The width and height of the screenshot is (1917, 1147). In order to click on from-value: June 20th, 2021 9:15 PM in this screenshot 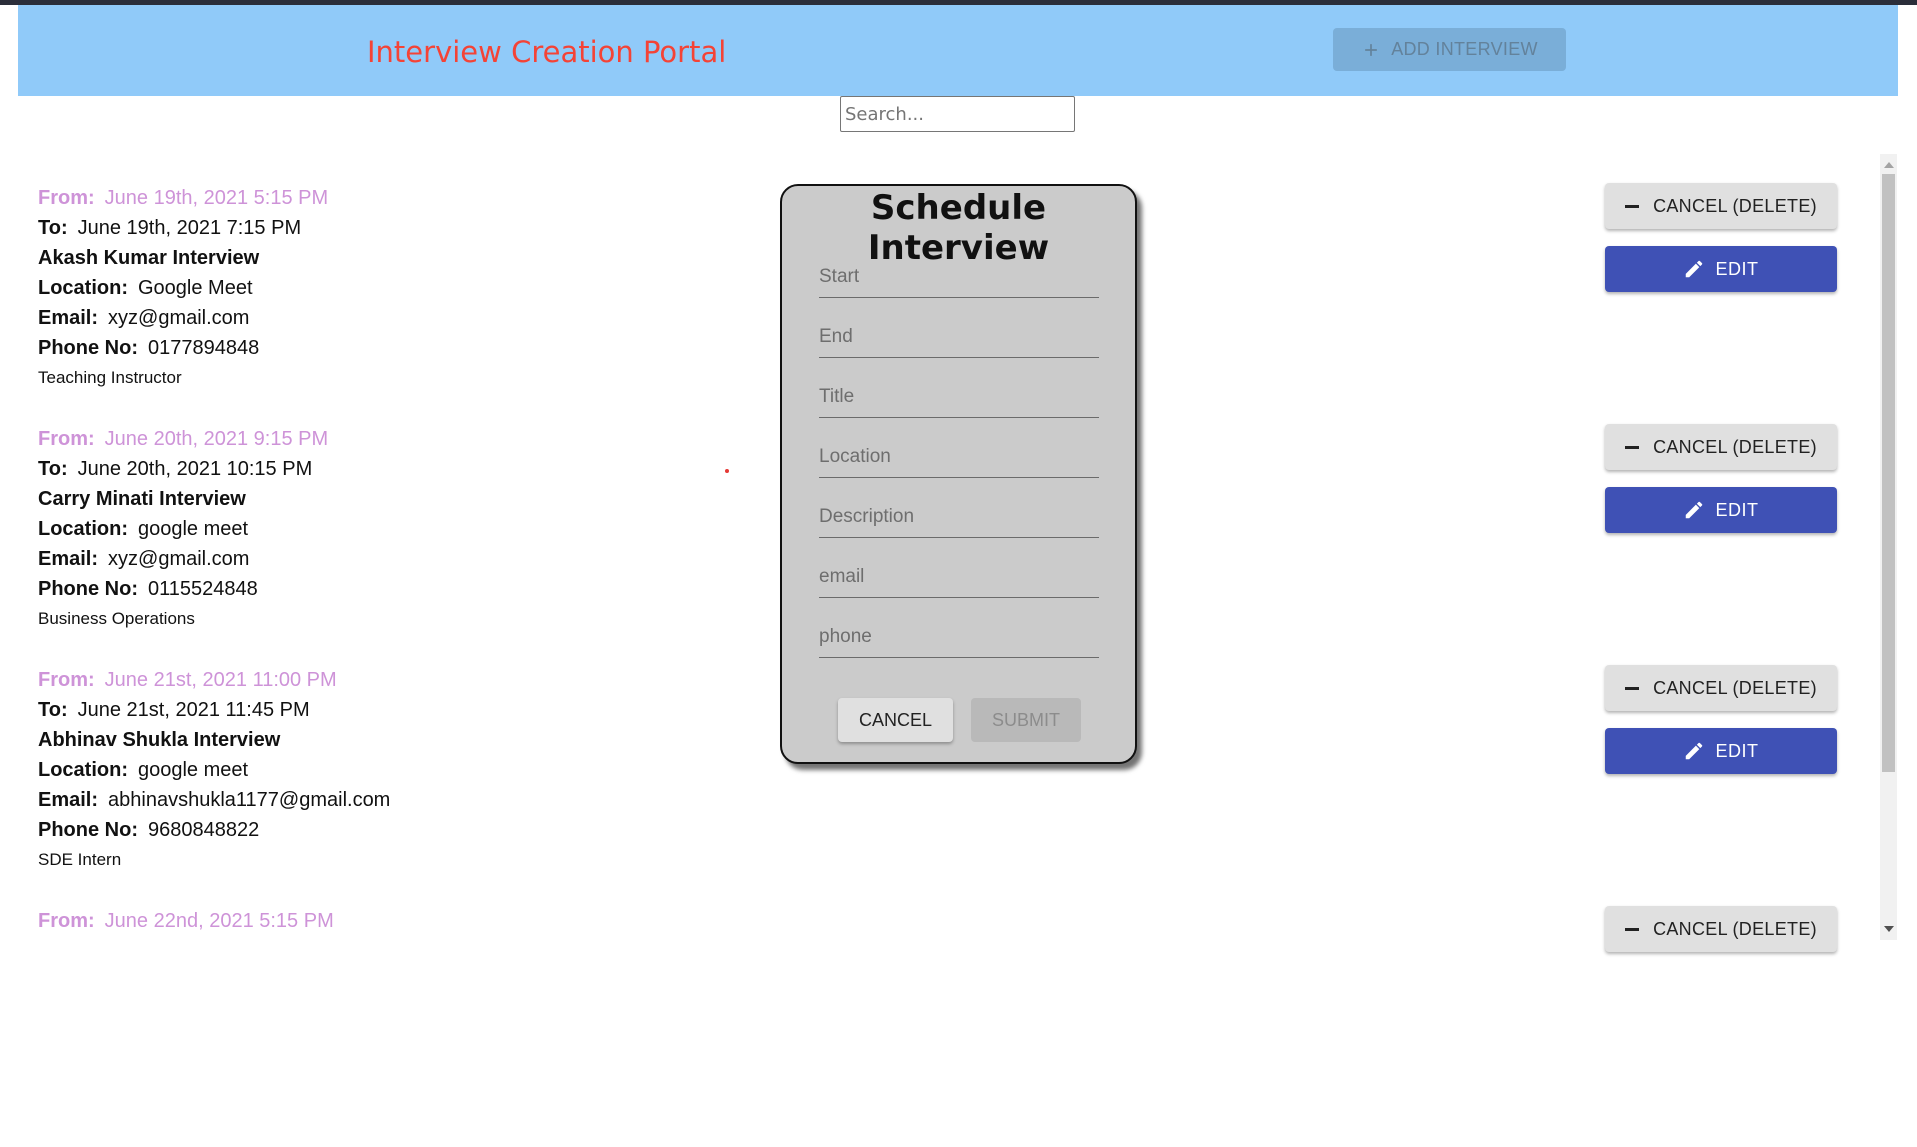, I will do `click(216, 439)`.